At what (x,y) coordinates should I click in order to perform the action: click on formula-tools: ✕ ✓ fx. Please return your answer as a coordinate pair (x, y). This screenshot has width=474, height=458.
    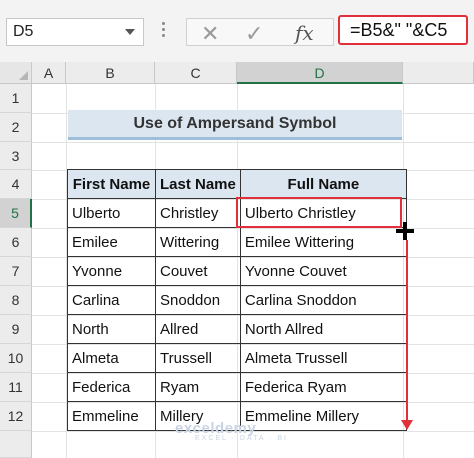
    Looking at the image, I should click on (260, 32).